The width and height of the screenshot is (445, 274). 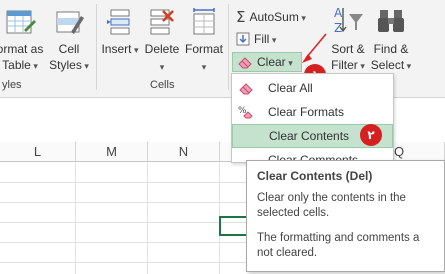 I want to click on svg-text: A, so click(x=338, y=13).